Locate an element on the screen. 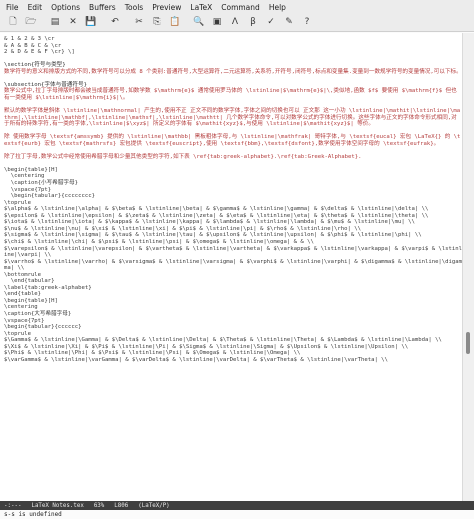  open-file-icon: 🗁 is located at coordinates (31, 23).